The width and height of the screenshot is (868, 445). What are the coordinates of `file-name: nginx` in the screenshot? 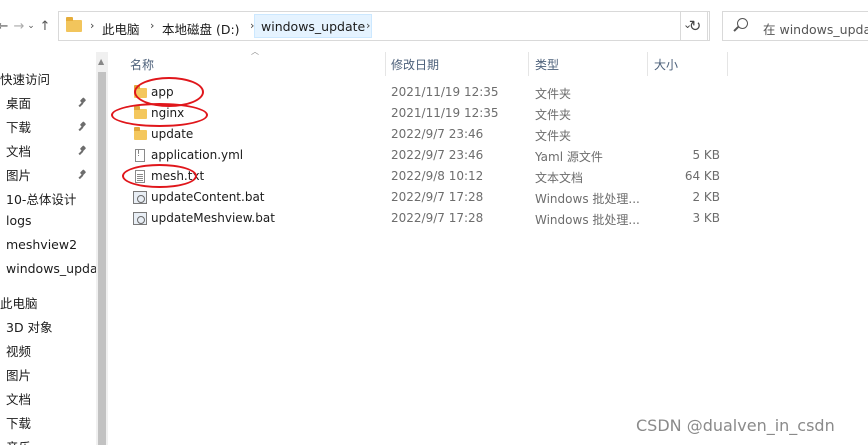 It's located at (167, 113).